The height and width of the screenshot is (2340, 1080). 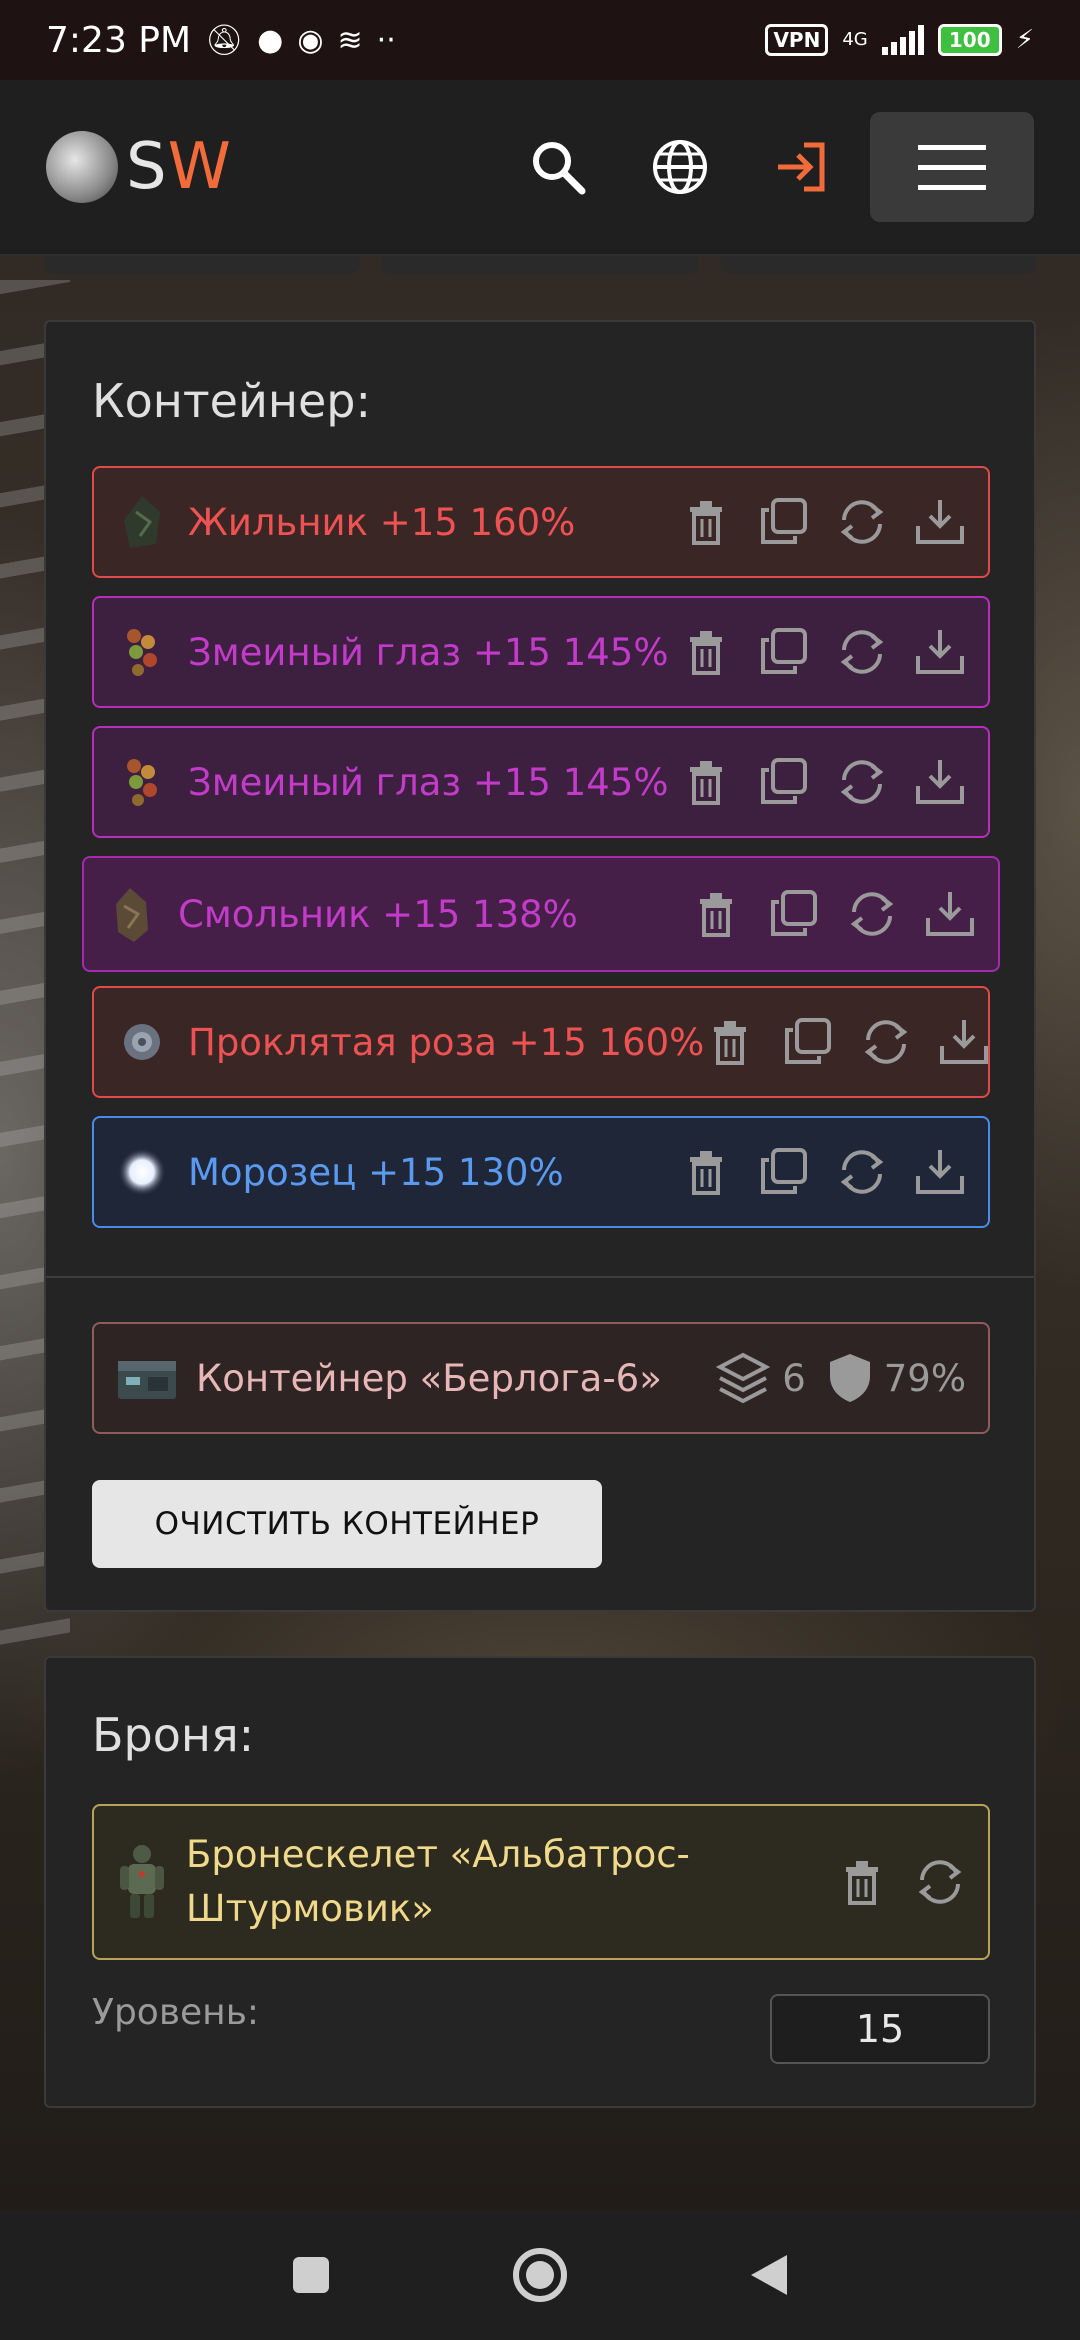 What do you see at coordinates (541, 522) in the screenshot?
I see `artifact-row: Жильник +15 160%` at bounding box center [541, 522].